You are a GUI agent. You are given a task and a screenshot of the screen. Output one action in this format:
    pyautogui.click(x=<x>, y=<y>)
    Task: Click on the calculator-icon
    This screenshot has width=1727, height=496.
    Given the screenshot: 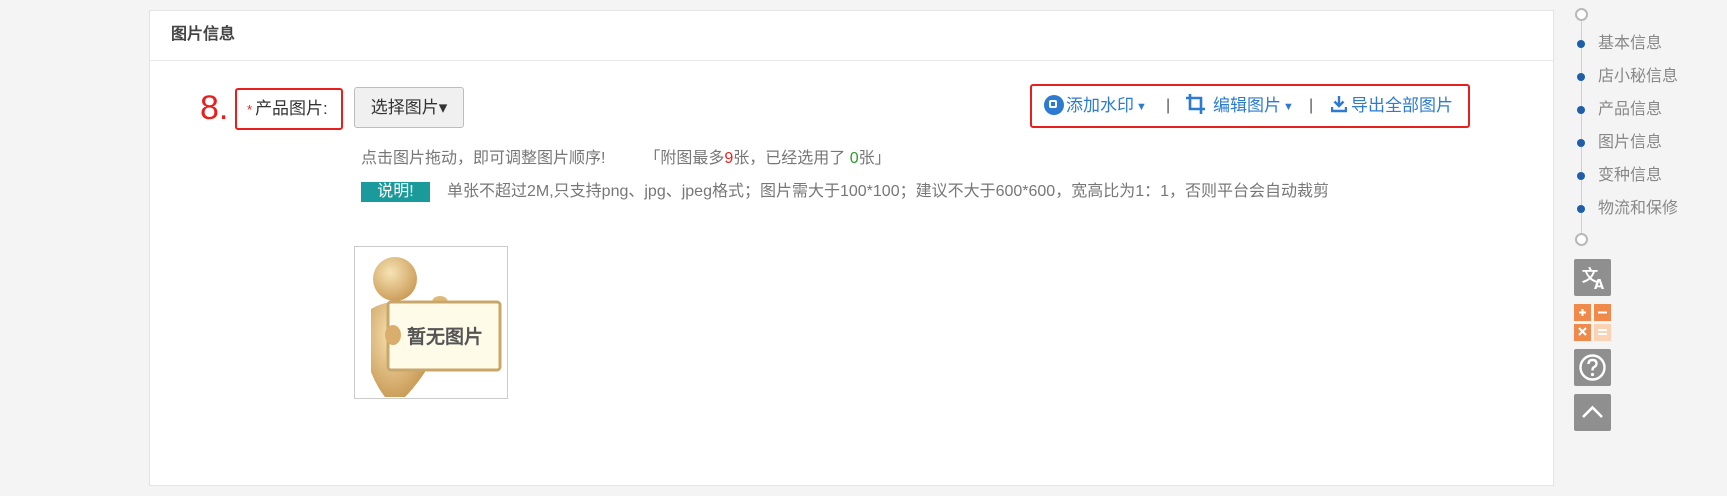 What is the action you would take?
    pyautogui.click(x=1592, y=322)
    